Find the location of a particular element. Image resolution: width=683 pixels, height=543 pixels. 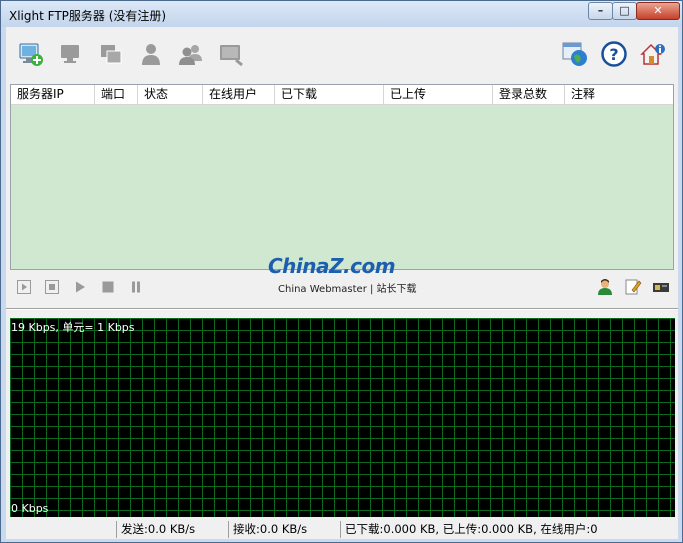

divider is located at coordinates (342, 309).